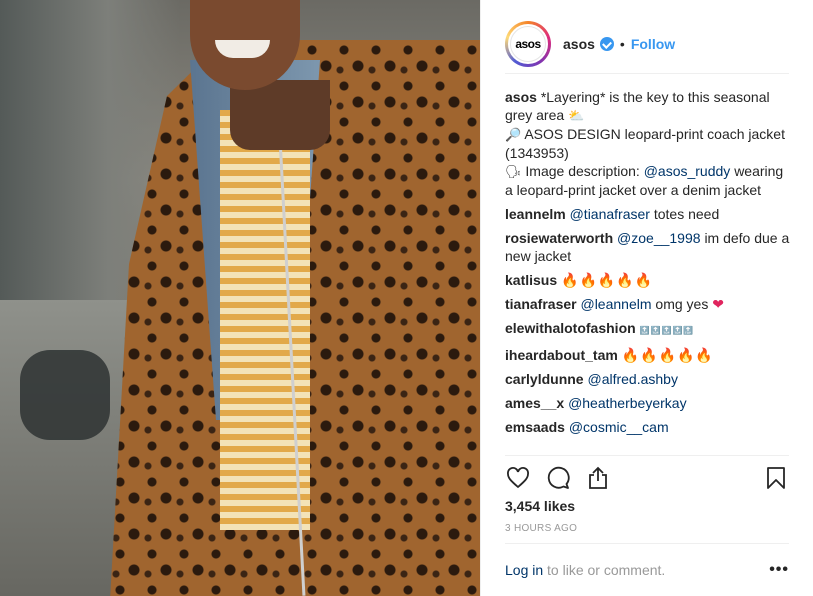 The height and width of the screenshot is (596, 813). What do you see at coordinates (561, 355) in the screenshot?
I see `comment-username: iheardabout_tam` at bounding box center [561, 355].